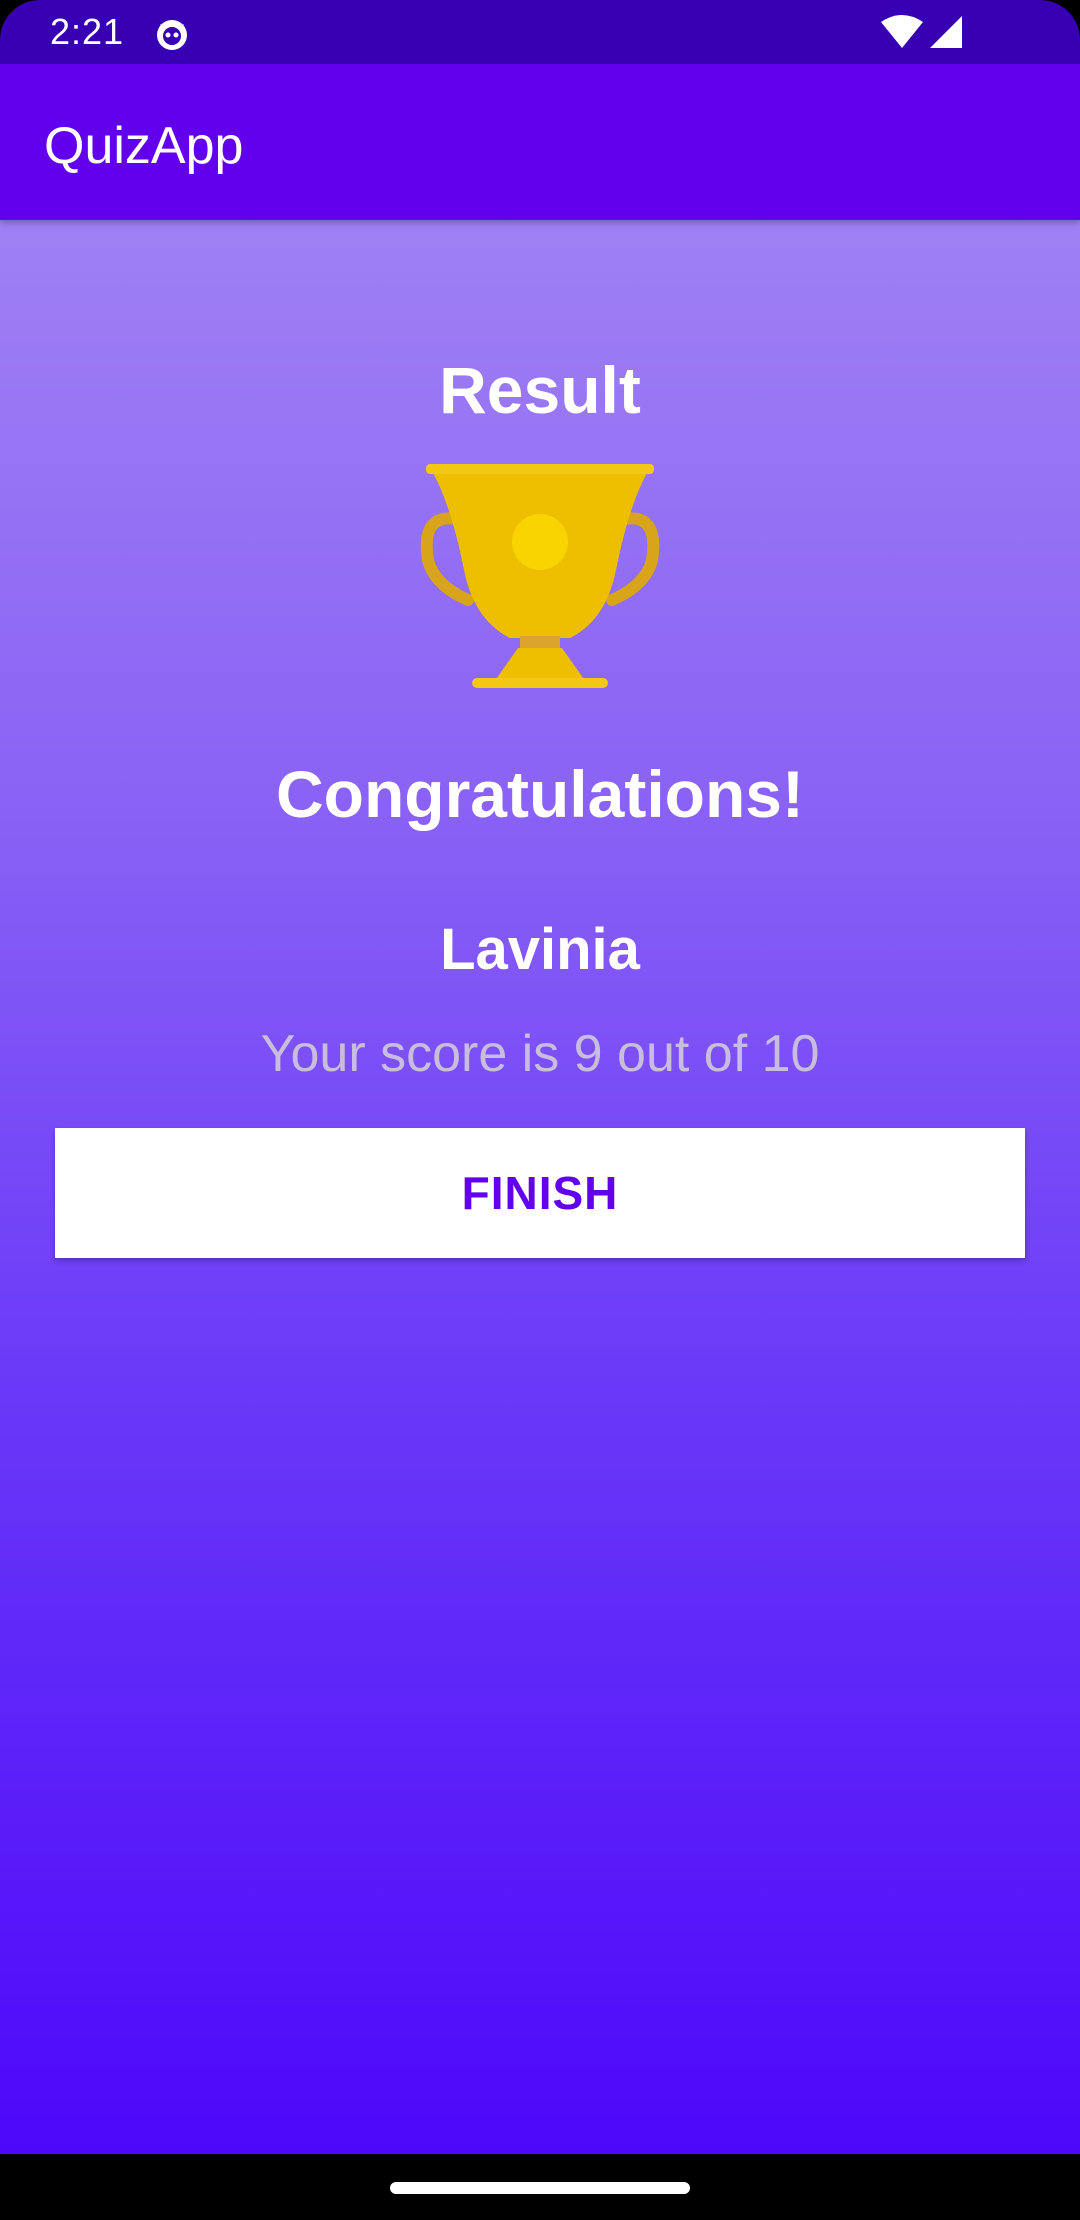 This screenshot has height=2220, width=1080. What do you see at coordinates (540, 142) in the screenshot?
I see `app-bar: QuizApp` at bounding box center [540, 142].